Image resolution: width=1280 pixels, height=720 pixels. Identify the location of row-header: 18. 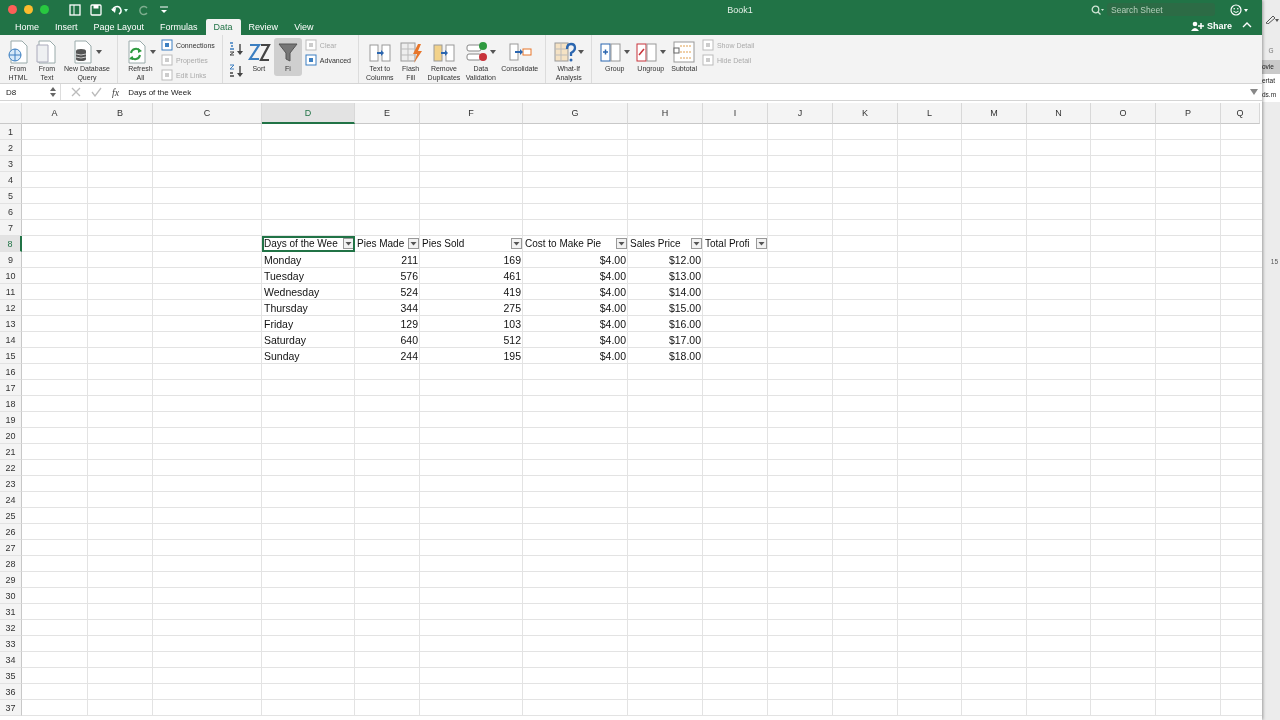
(11, 404).